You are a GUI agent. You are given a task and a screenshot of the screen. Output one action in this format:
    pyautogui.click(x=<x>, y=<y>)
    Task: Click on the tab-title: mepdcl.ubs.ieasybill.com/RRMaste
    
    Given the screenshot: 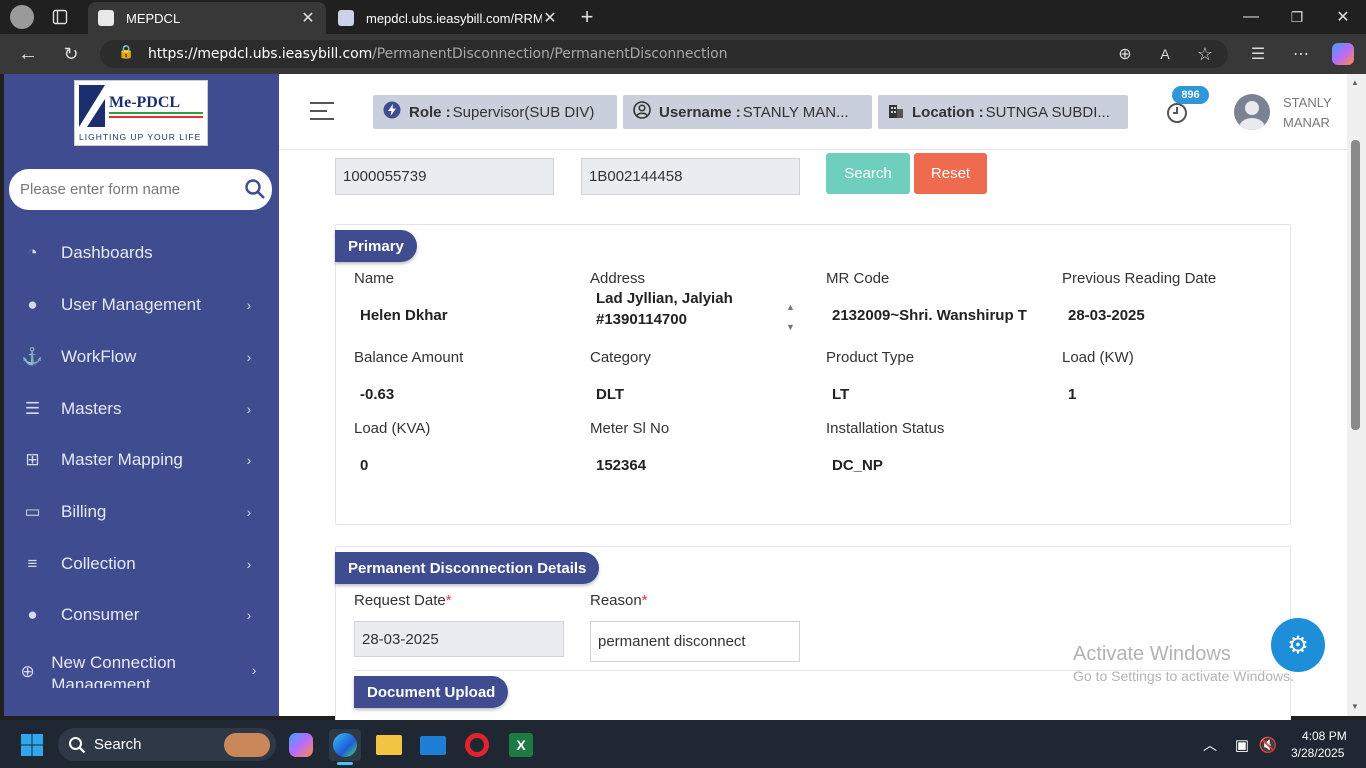 What is the action you would take?
    pyautogui.click(x=454, y=18)
    